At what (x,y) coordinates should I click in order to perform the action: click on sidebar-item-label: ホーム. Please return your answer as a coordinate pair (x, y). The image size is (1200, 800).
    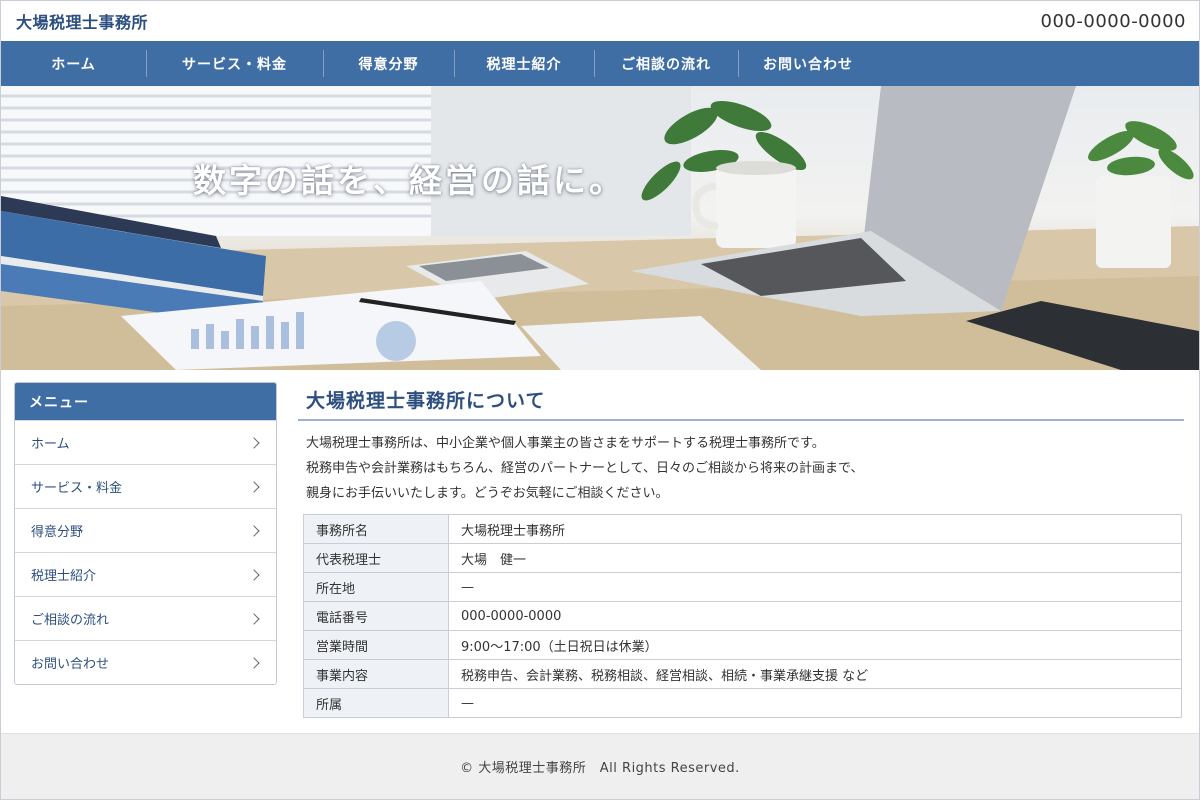
    Looking at the image, I should click on (50, 444).